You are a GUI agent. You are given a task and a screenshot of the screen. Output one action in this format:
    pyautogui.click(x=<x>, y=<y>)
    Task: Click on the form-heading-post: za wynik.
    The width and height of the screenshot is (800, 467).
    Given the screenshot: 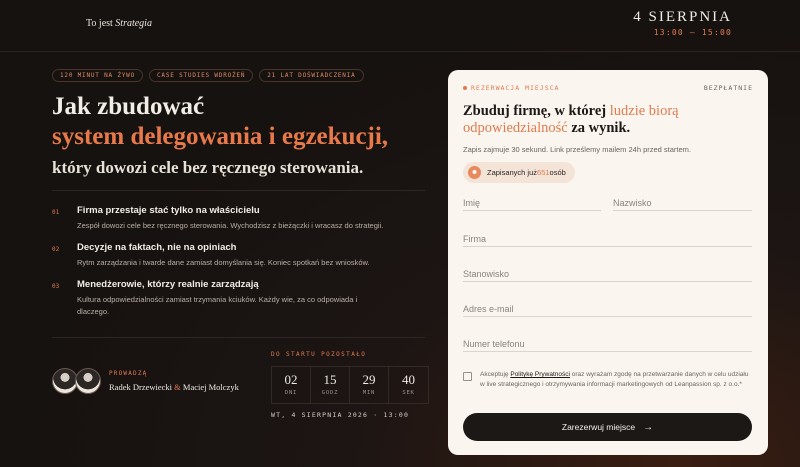 What is the action you would take?
    pyautogui.click(x=599, y=128)
    